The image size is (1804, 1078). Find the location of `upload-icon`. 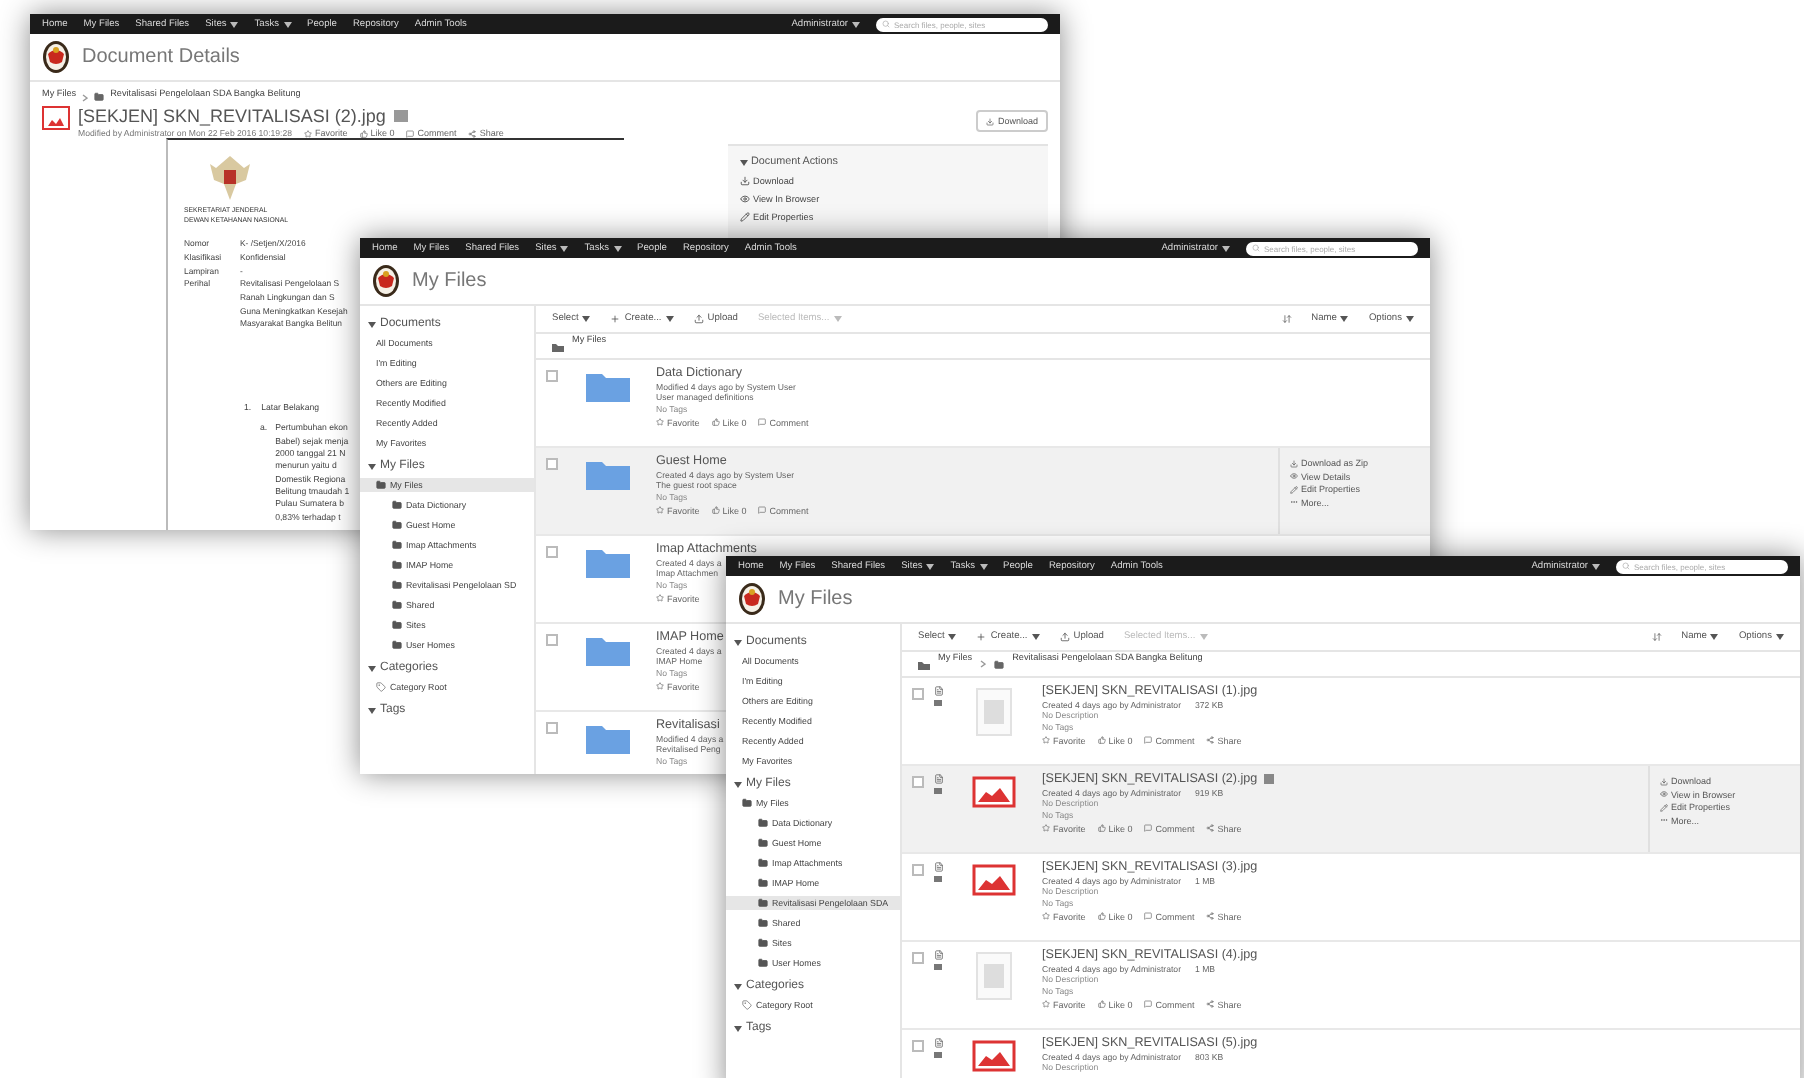

upload-icon is located at coordinates (698, 319).